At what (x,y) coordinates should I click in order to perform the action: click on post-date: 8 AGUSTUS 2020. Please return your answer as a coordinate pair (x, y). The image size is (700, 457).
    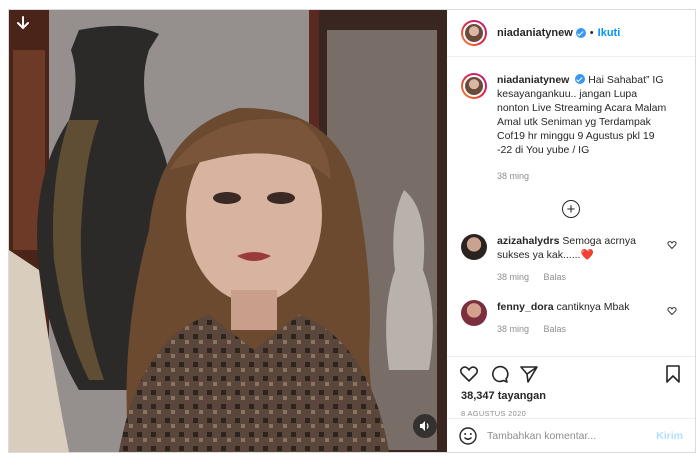
    Looking at the image, I should click on (571, 413).